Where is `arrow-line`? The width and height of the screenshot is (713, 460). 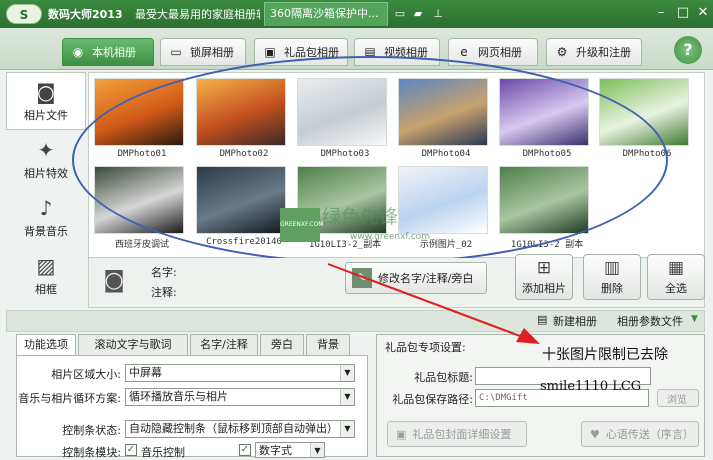
arrow-line is located at coordinates (424, 300).